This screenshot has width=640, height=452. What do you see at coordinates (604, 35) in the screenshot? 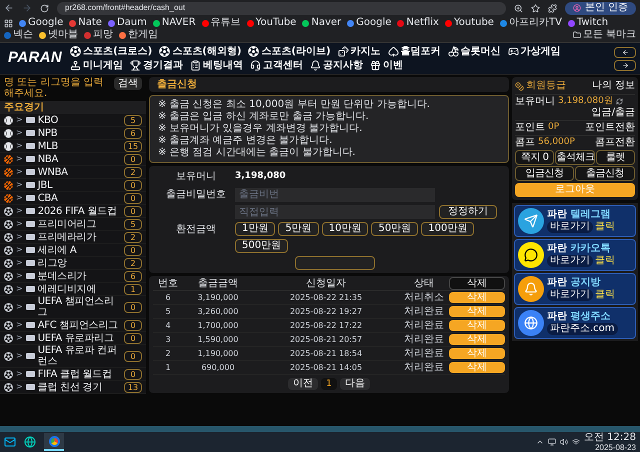
I see `all-bookmarks-link: 모든 북마크` at bounding box center [604, 35].